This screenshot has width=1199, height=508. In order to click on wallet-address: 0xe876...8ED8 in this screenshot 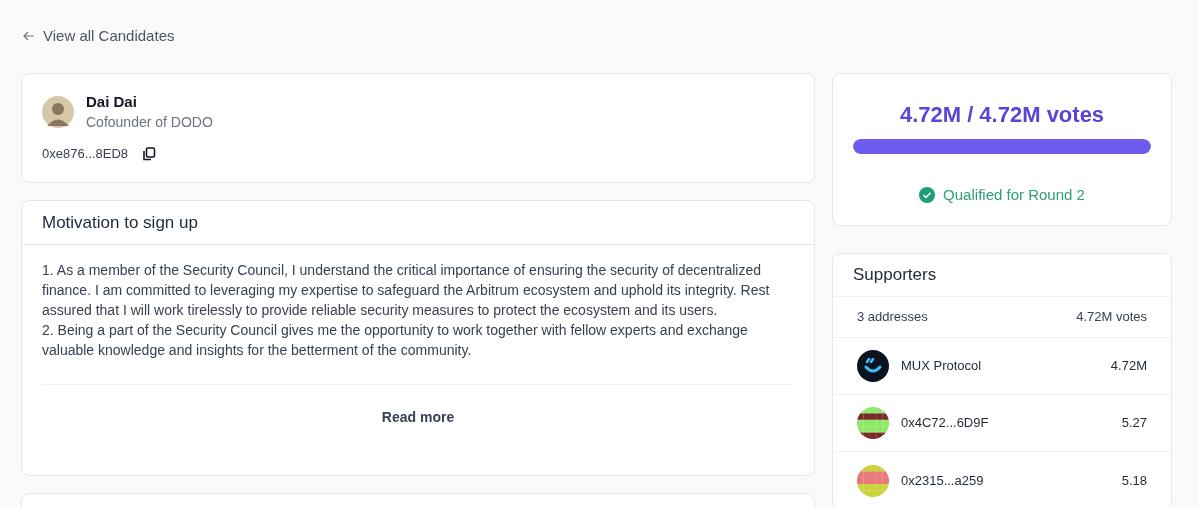, I will do `click(85, 154)`.